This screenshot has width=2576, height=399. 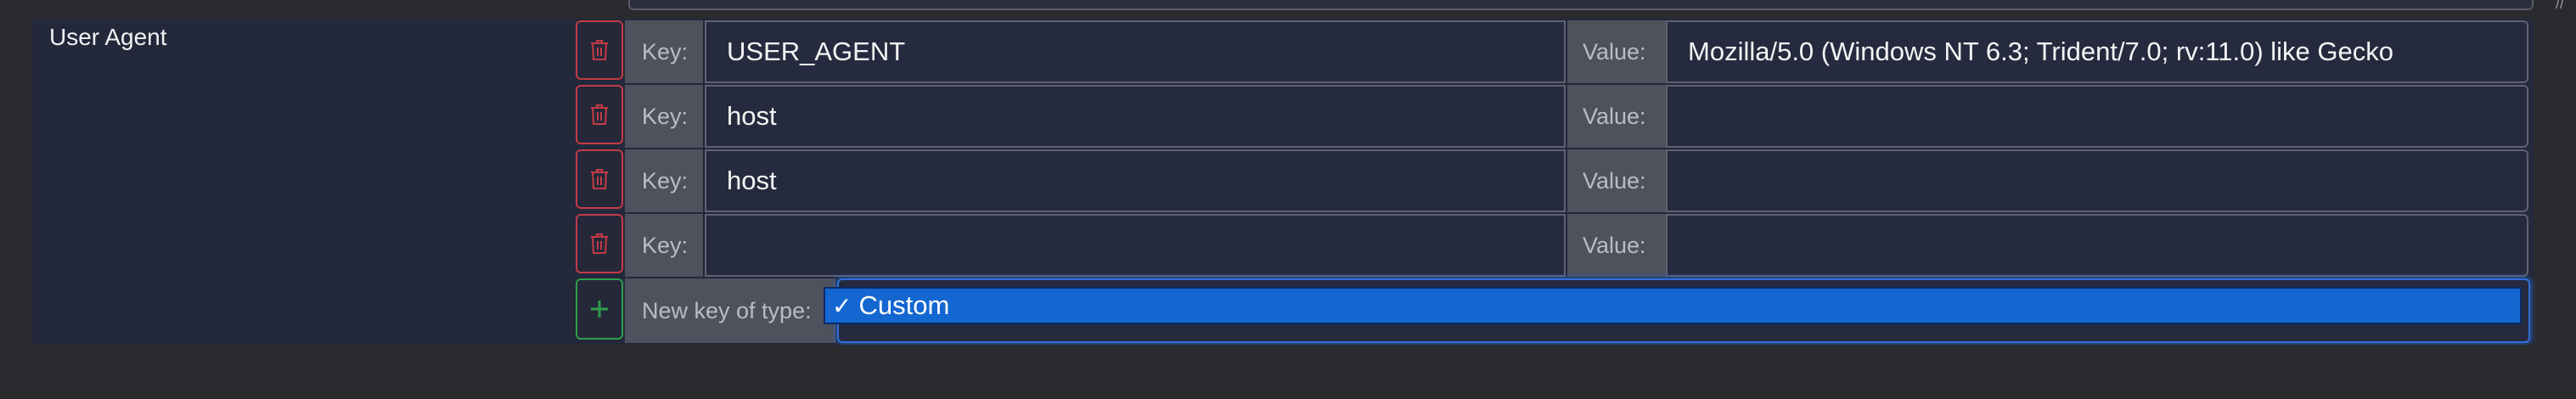 I want to click on kv-row: Key: Value:, so click(x=1552, y=245).